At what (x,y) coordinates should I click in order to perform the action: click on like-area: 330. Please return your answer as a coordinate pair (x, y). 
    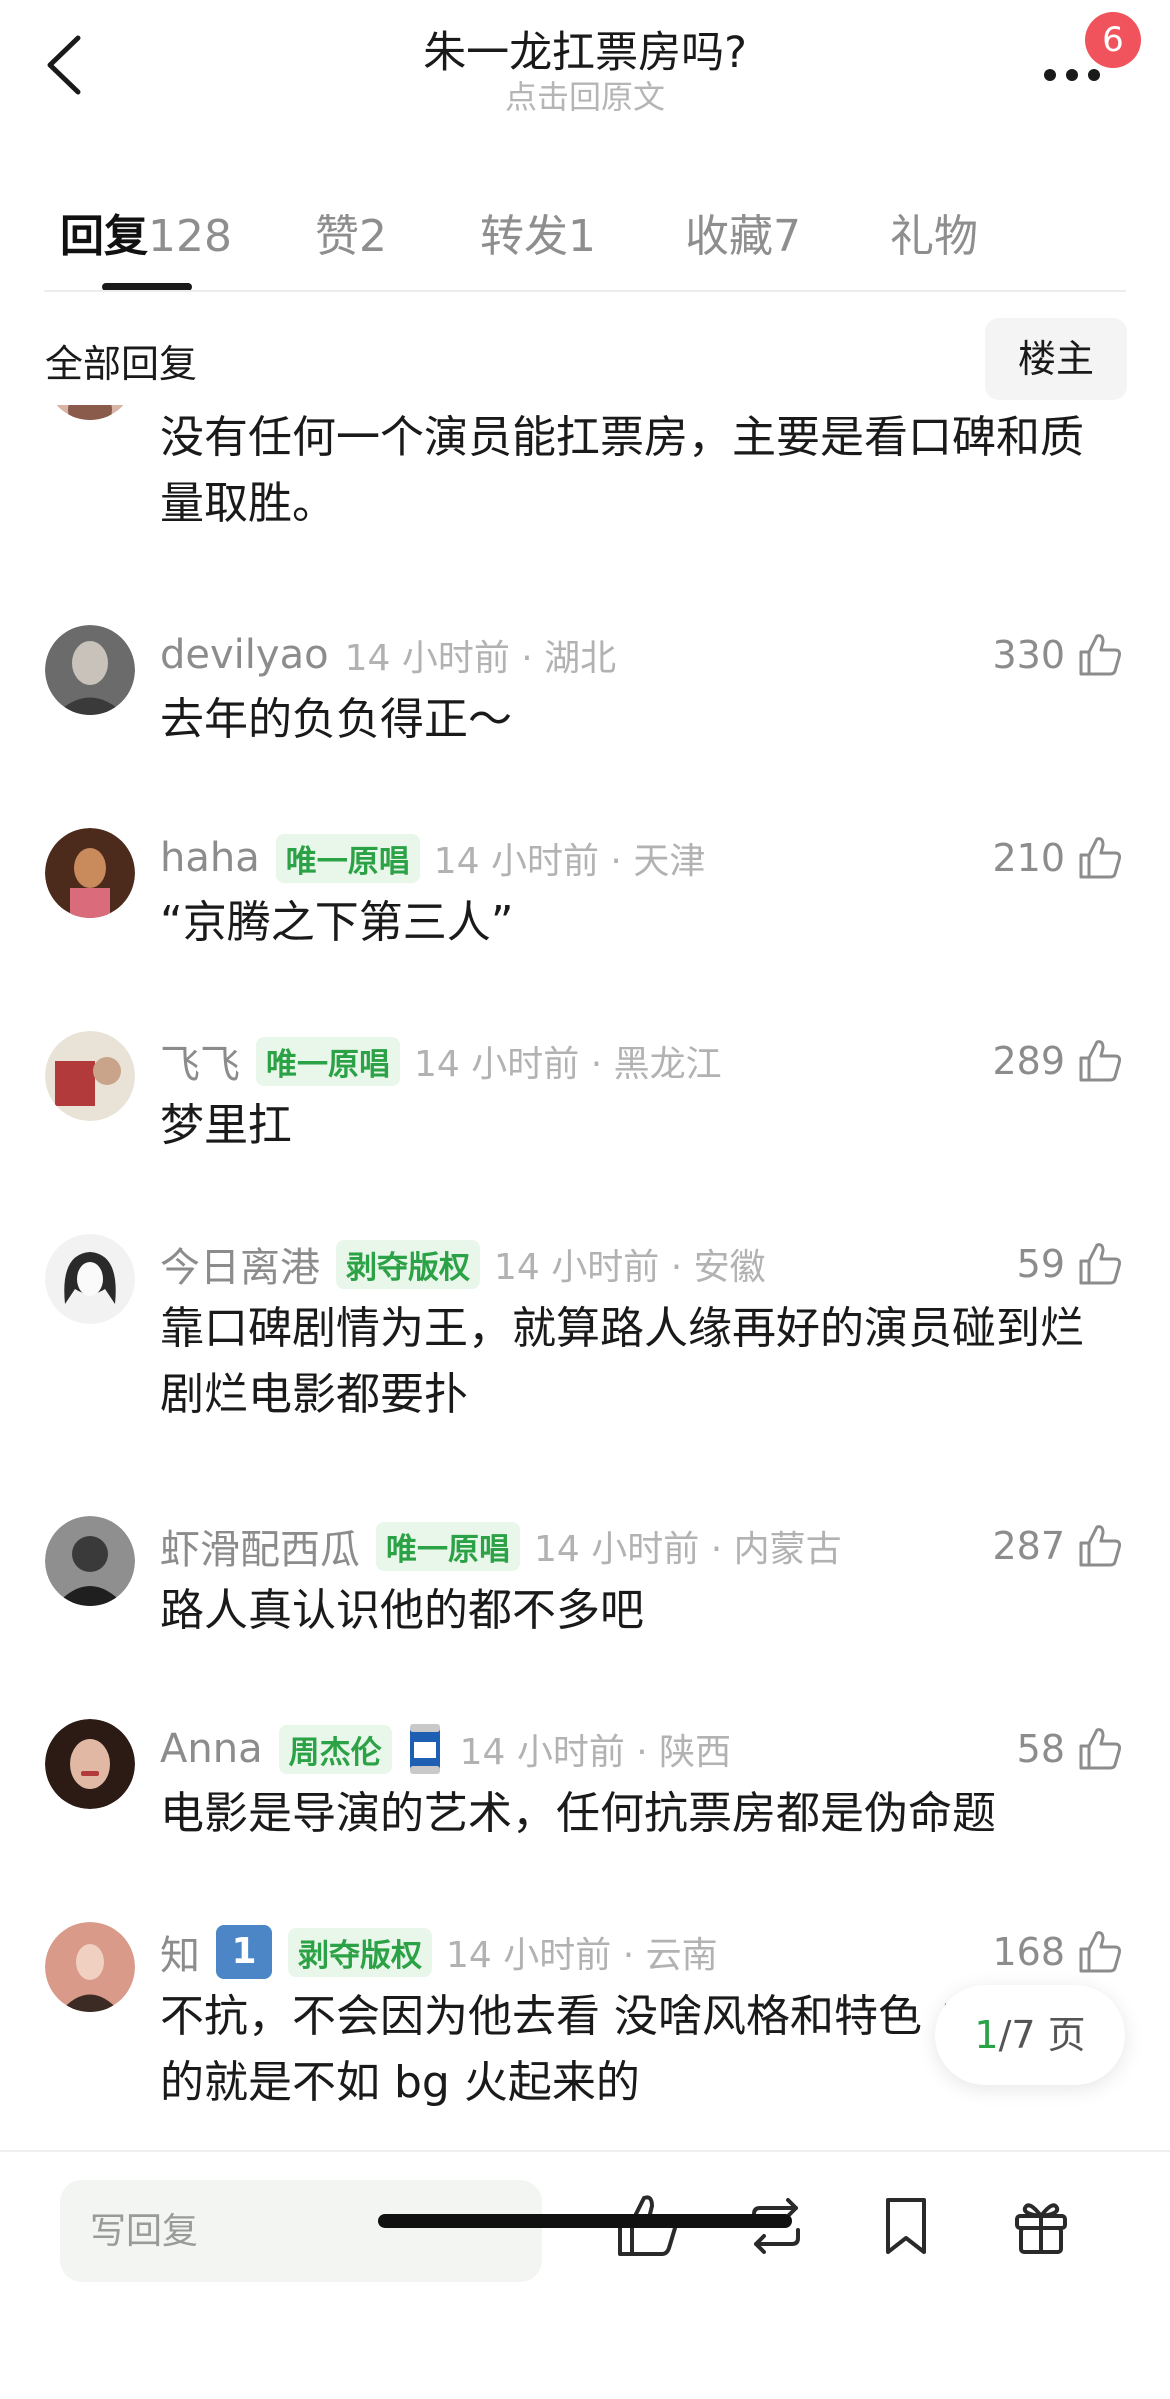
    Looking at the image, I should click on (1058, 655).